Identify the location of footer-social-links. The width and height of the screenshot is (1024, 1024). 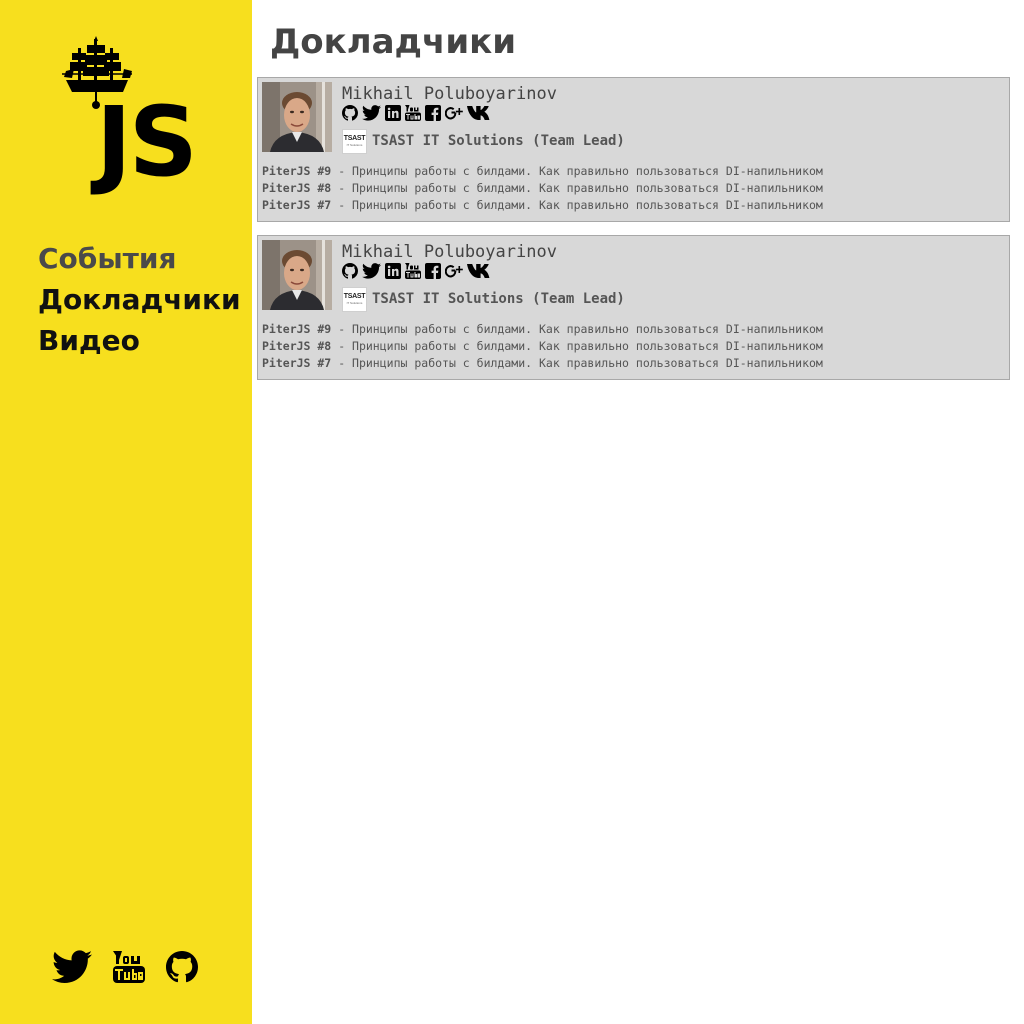
(135, 969).